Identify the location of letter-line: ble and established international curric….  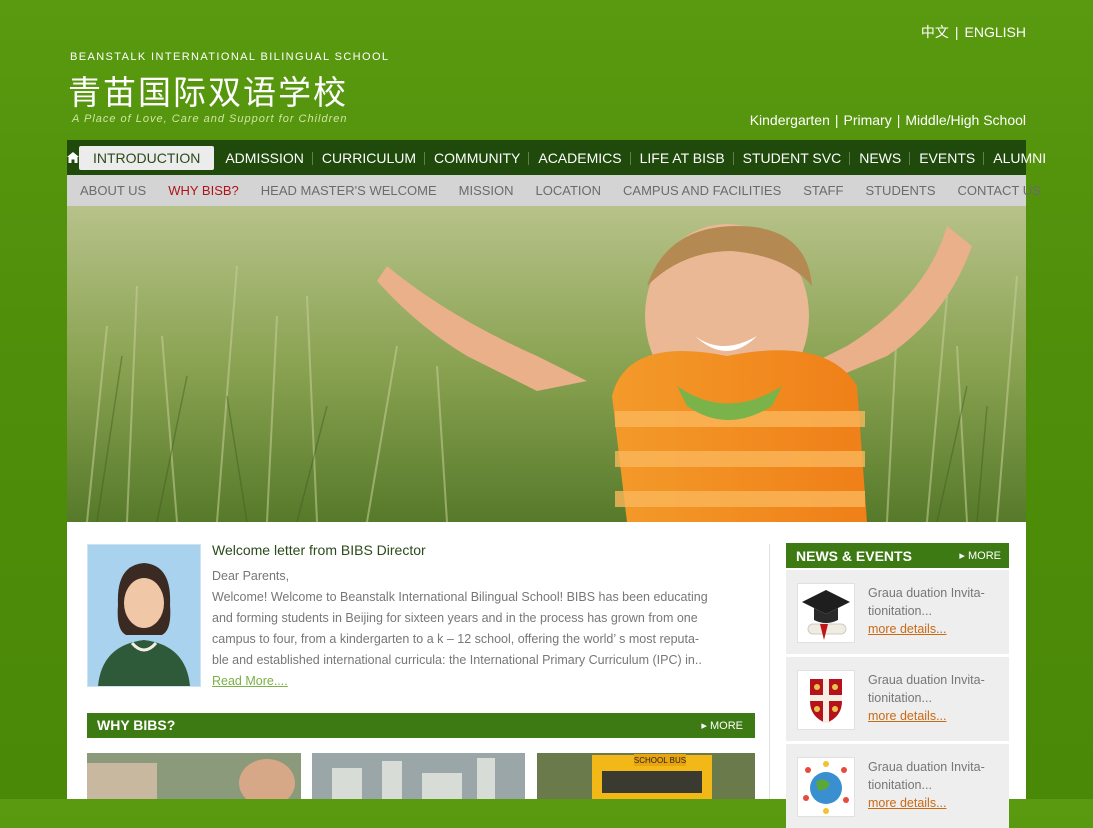
(457, 660).